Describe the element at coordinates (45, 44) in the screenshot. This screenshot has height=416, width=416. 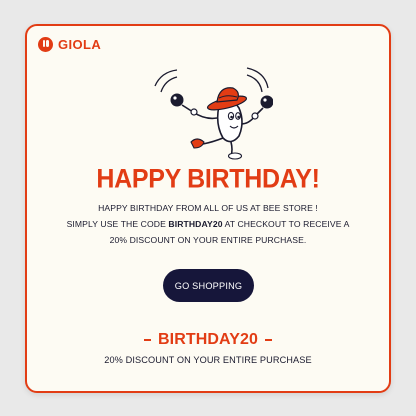
I see `giola-logo-icon` at that location.